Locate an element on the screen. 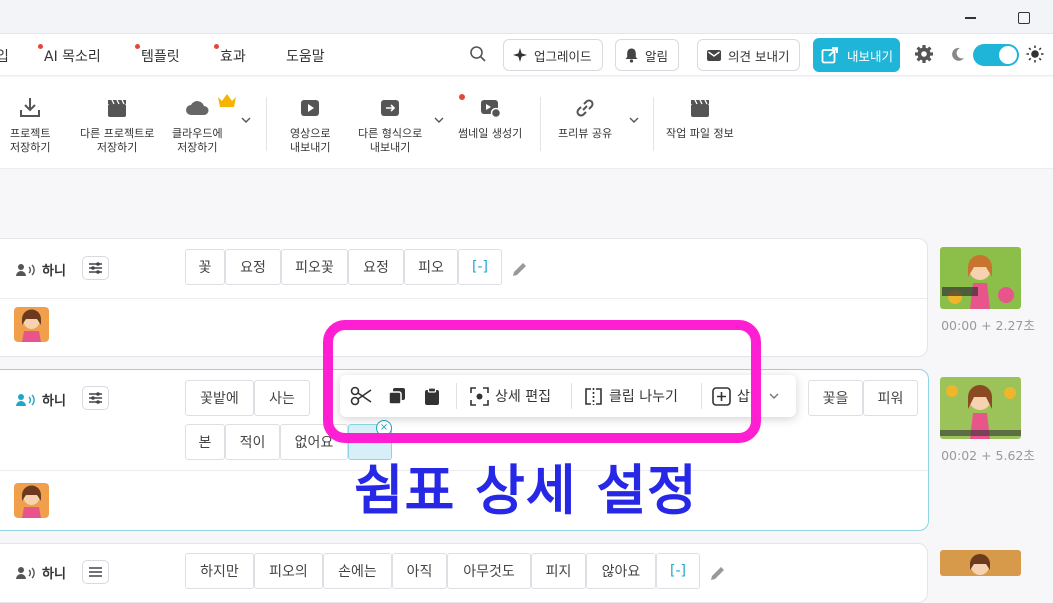  word-chip: 않아요 is located at coordinates (621, 571).